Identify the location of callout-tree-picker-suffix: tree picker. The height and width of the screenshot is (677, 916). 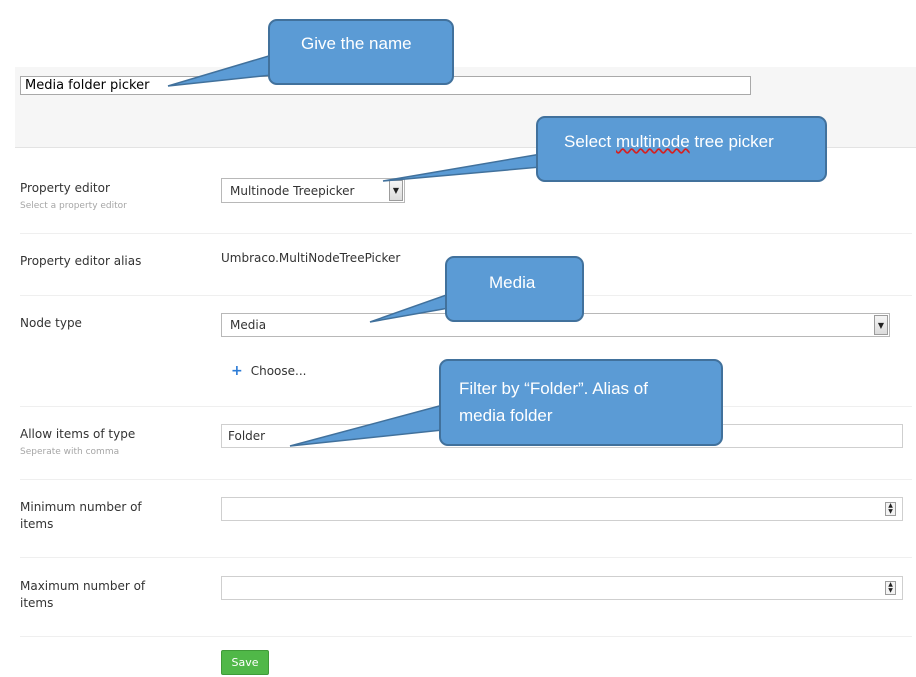
(731, 141).